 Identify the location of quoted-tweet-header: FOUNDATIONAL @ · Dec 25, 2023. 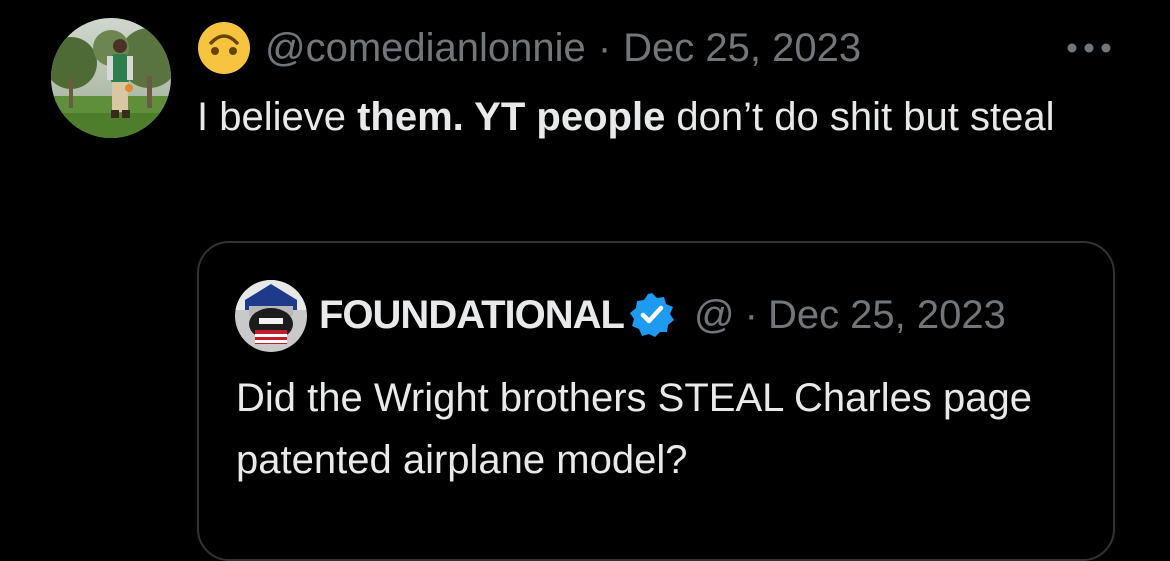
(662, 315).